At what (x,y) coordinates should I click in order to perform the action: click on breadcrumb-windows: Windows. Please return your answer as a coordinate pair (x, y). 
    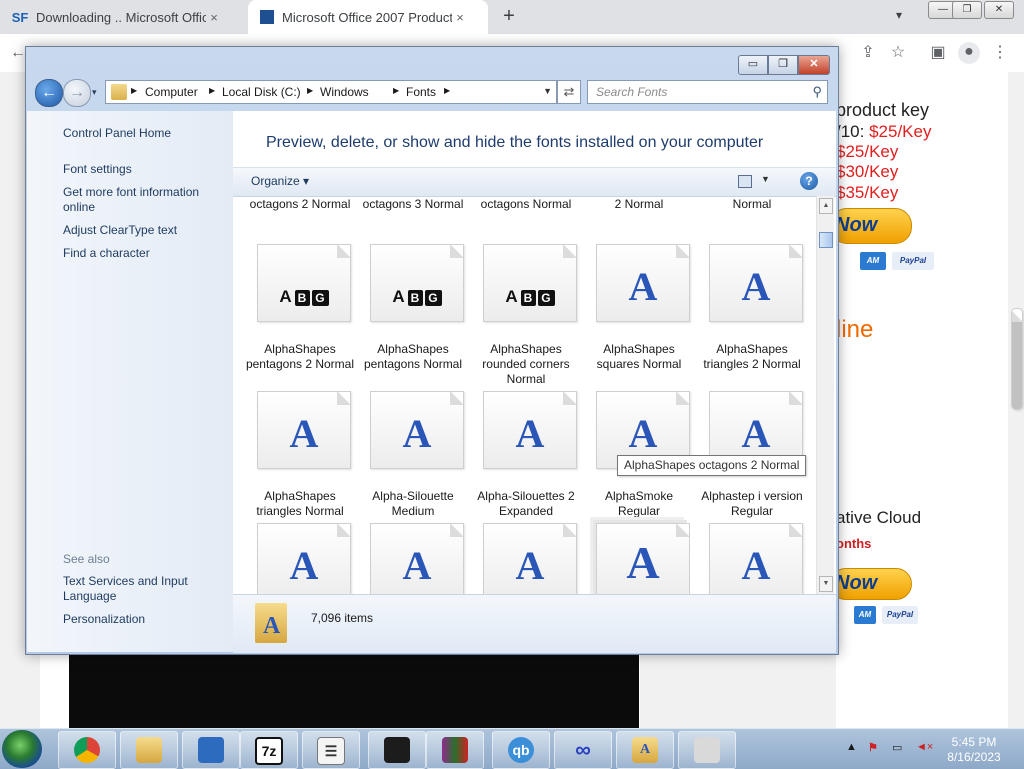
    Looking at the image, I should click on (344, 92).